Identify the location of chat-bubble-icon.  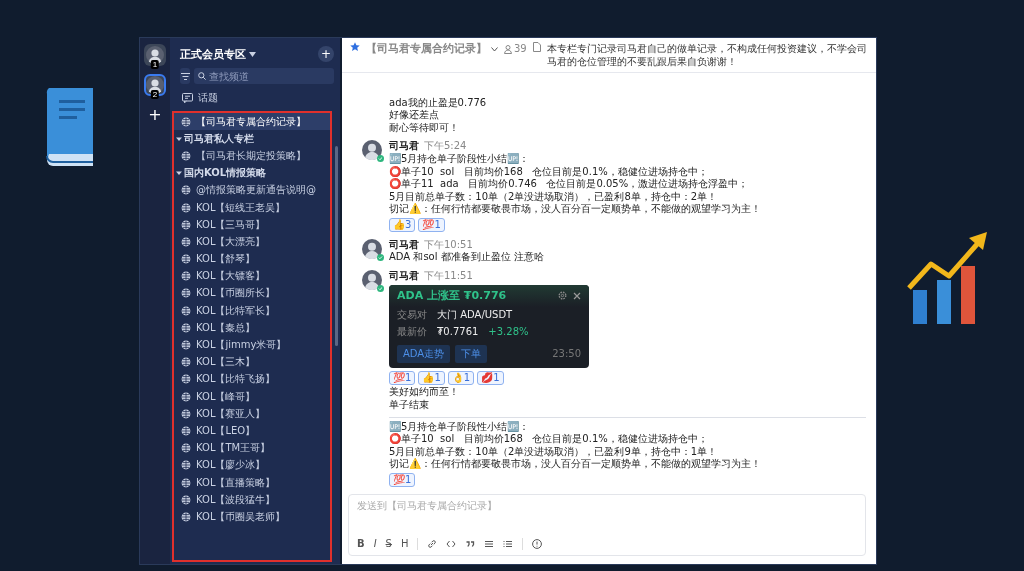
(187, 98).